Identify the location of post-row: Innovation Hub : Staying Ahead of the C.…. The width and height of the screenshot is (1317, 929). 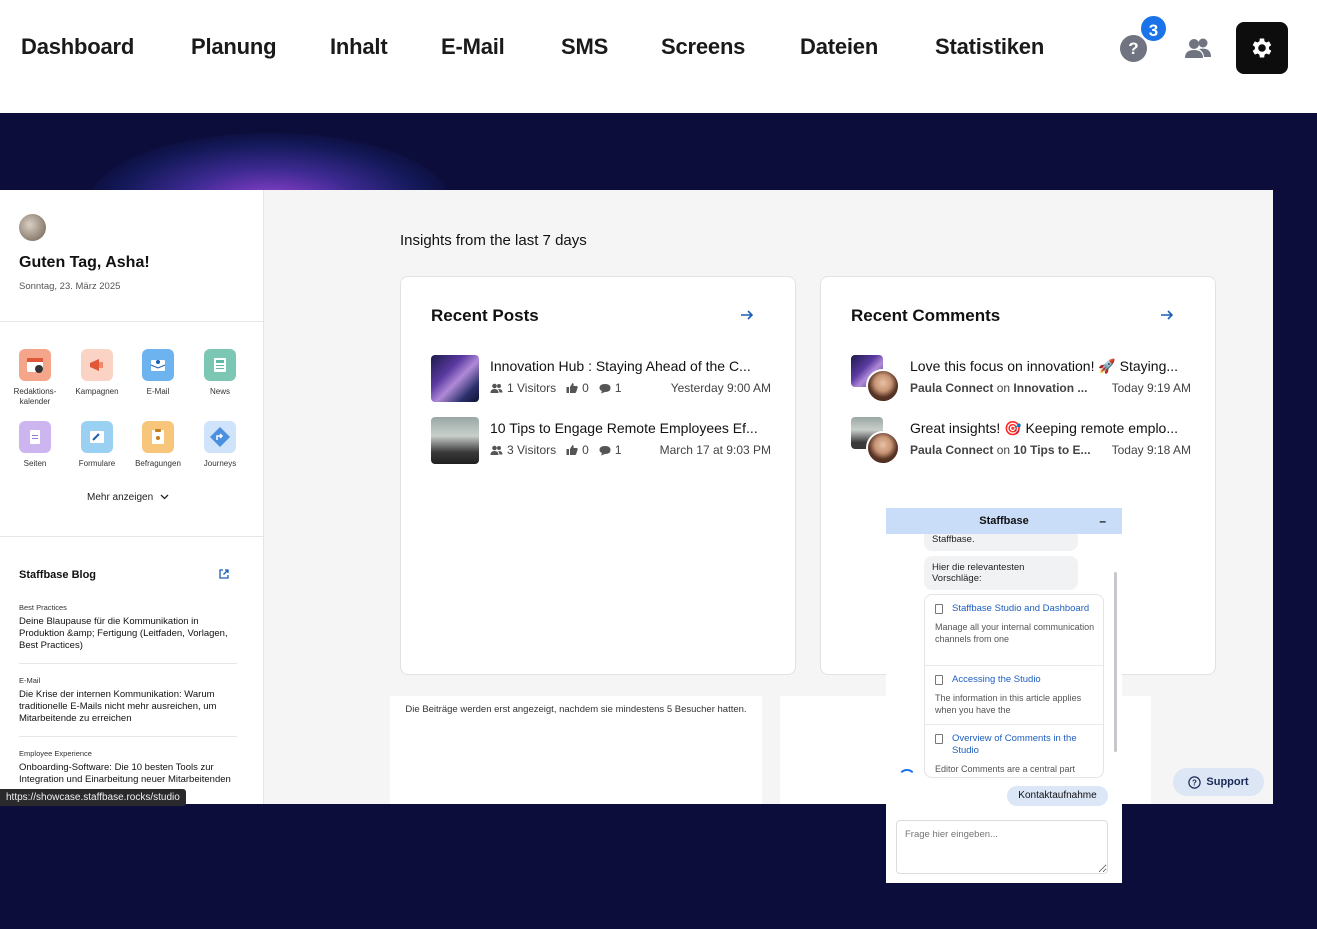
(601, 379).